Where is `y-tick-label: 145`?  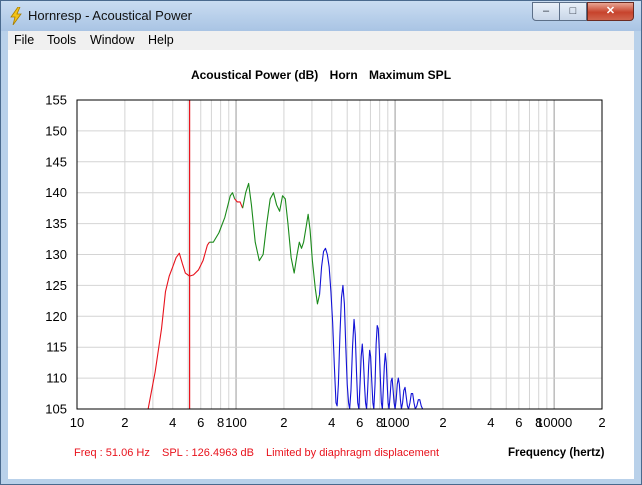 y-tick-label: 145 is located at coordinates (56, 161).